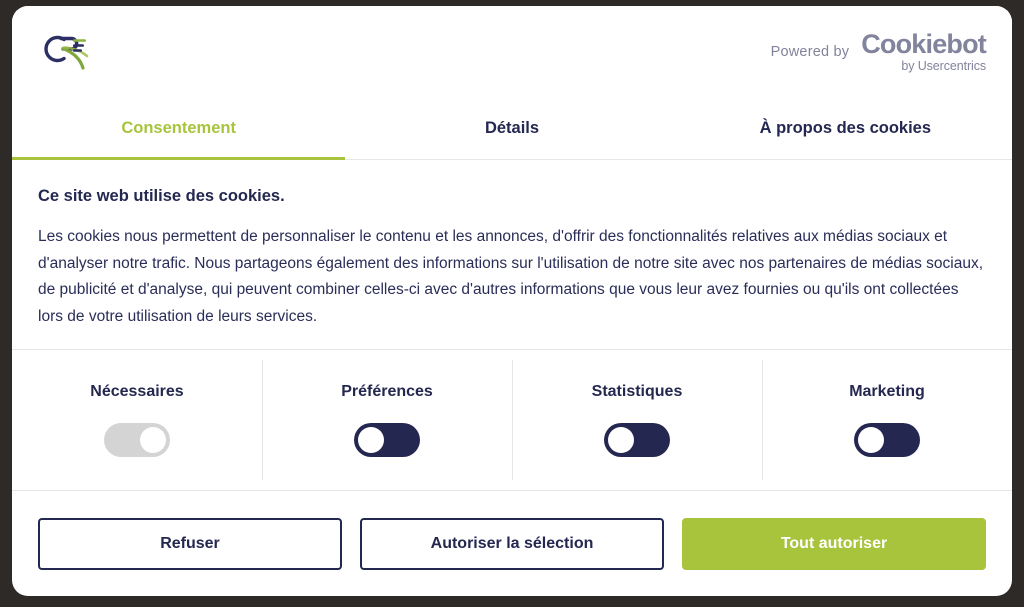  I want to click on category-label-statistiques: Statistiques, so click(637, 391).